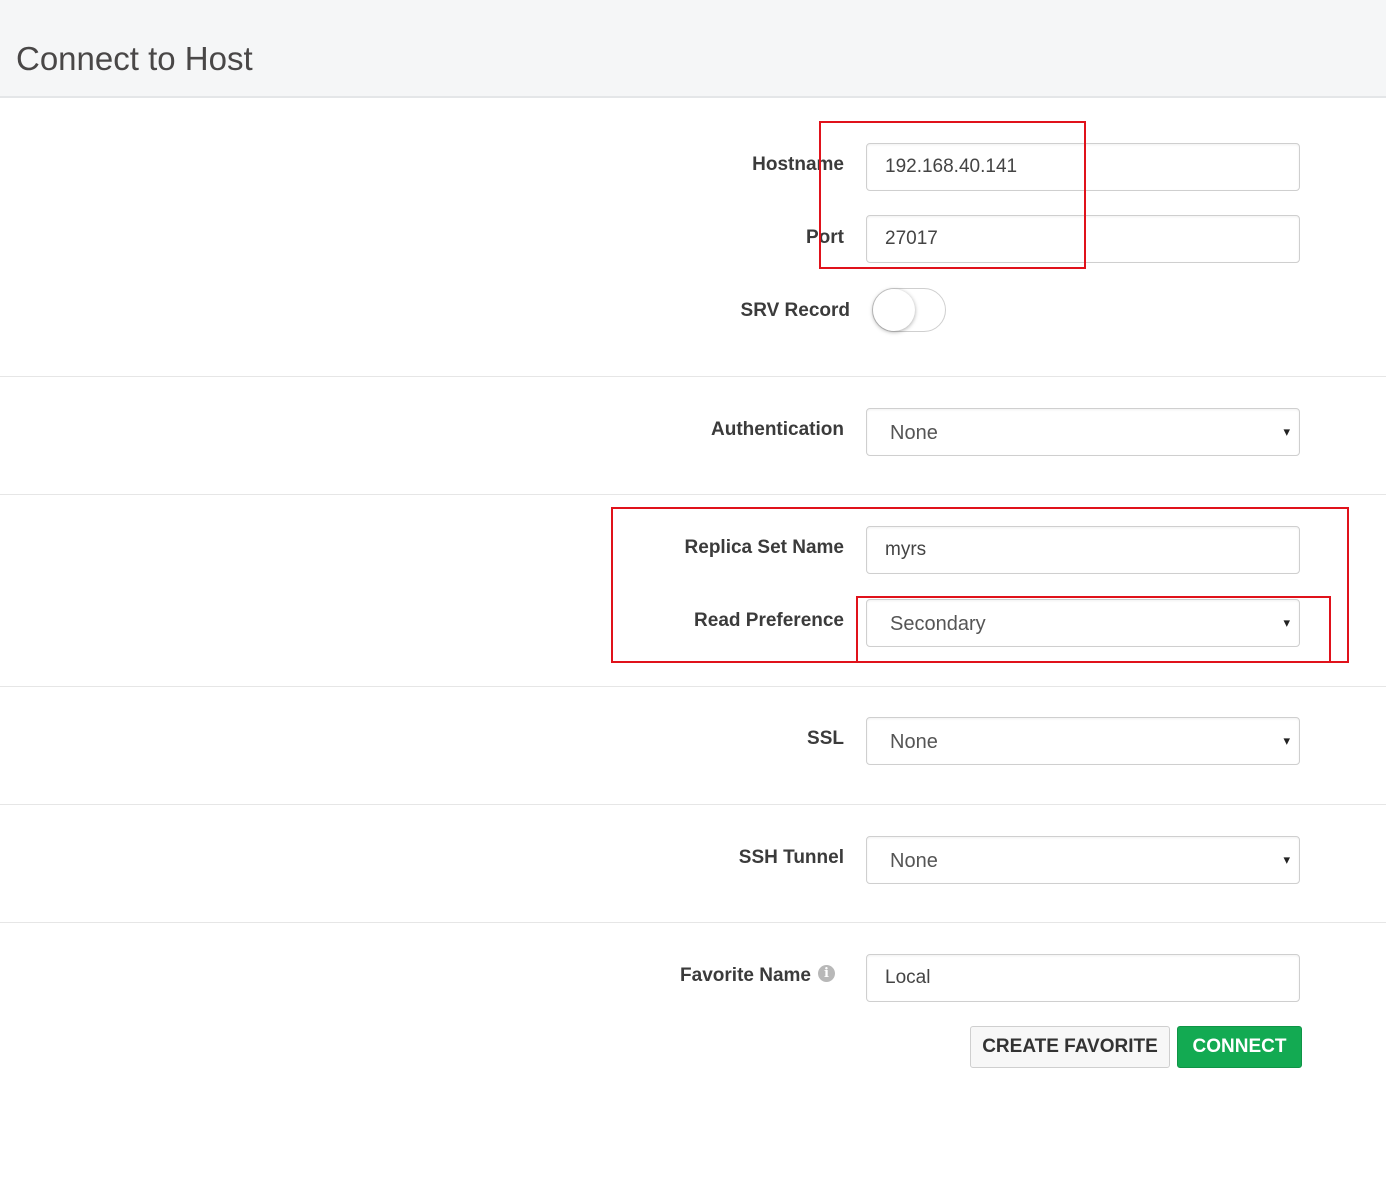  Describe the element at coordinates (914, 861) in the screenshot. I see `ssh-tunnel-value: None` at that location.